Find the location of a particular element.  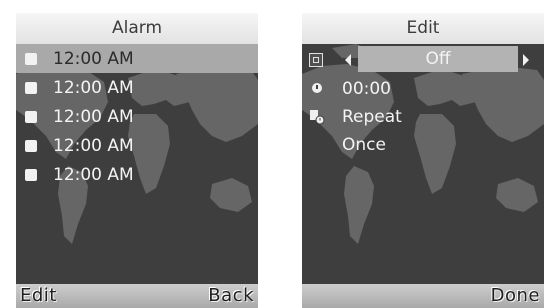

repeat-field: Once is located at coordinates (423, 145).